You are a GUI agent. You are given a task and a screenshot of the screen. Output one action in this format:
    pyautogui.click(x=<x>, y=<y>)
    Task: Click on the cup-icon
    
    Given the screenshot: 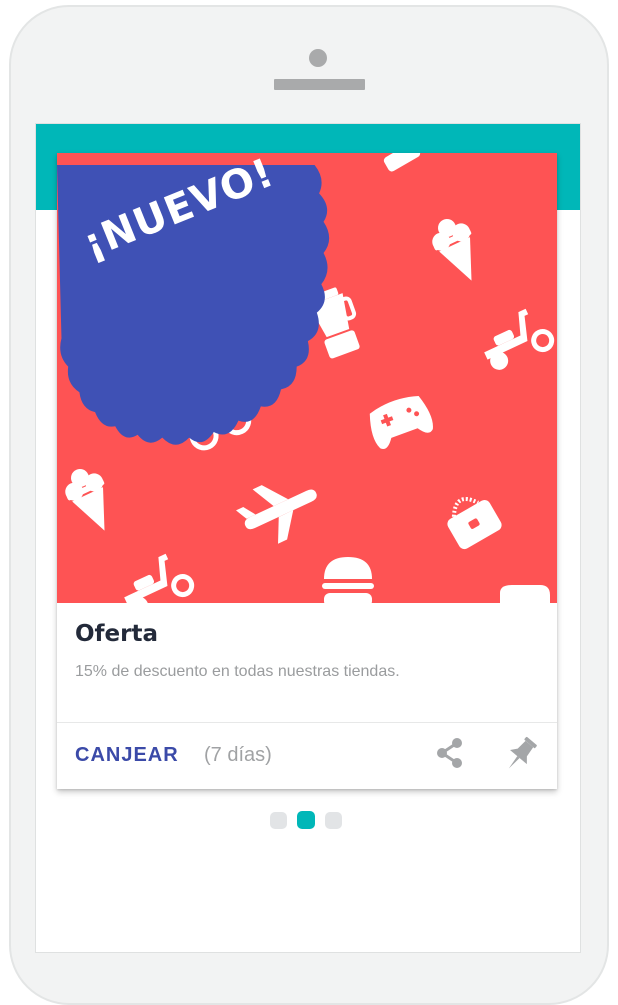 What is the action you would take?
    pyautogui.click(x=525, y=594)
    